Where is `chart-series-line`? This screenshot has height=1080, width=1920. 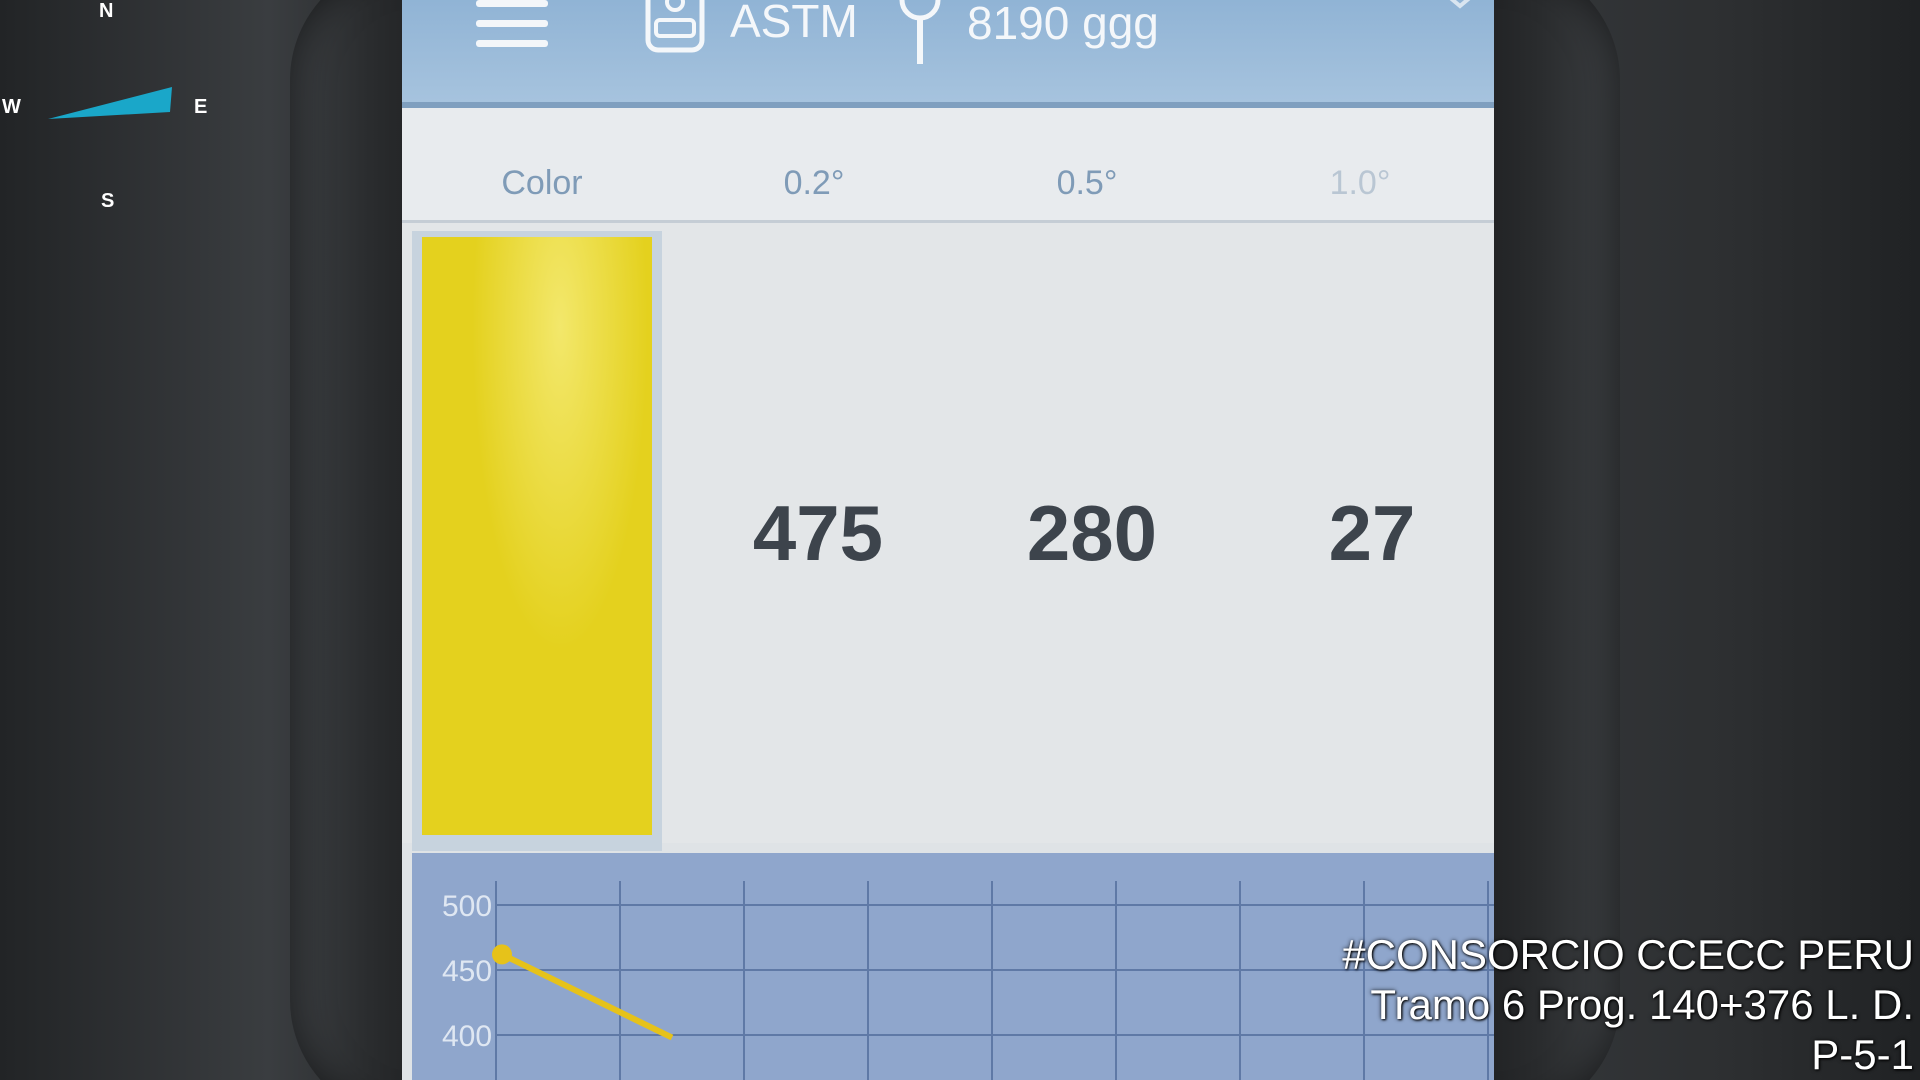
chart-series-line is located at coordinates (587, 996).